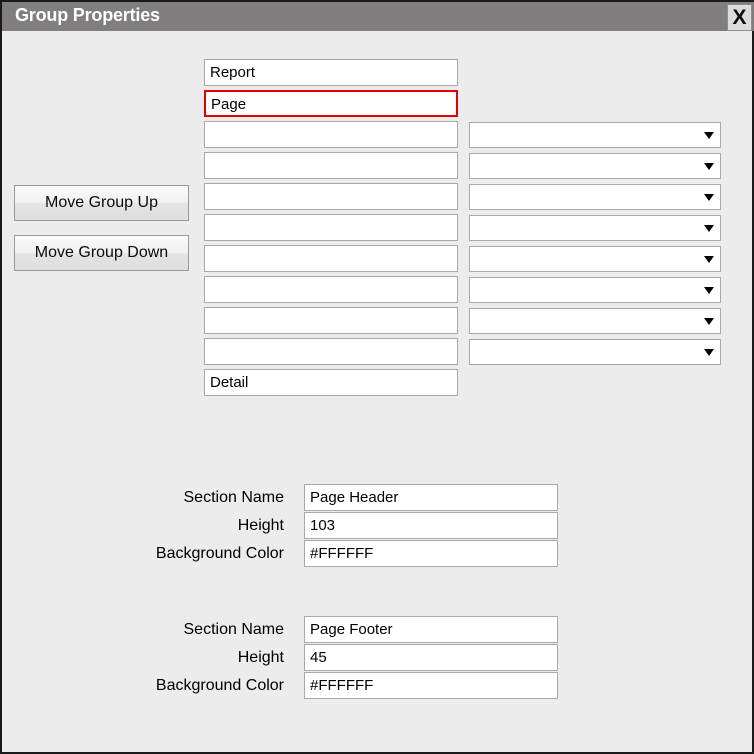  Describe the element at coordinates (431, 553) in the screenshot. I see `background-color-field-0: #FFFFFF` at that location.